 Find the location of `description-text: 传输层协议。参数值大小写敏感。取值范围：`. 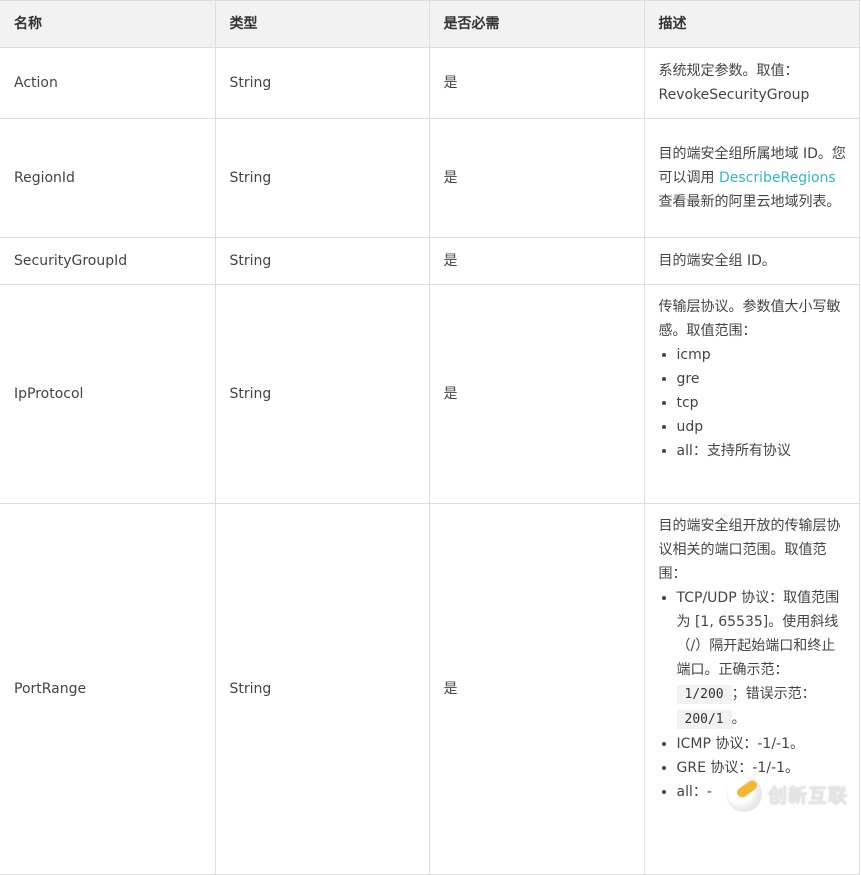

description-text: 传输层协议。参数值大小写敏感。取值范围： is located at coordinates (749, 319).